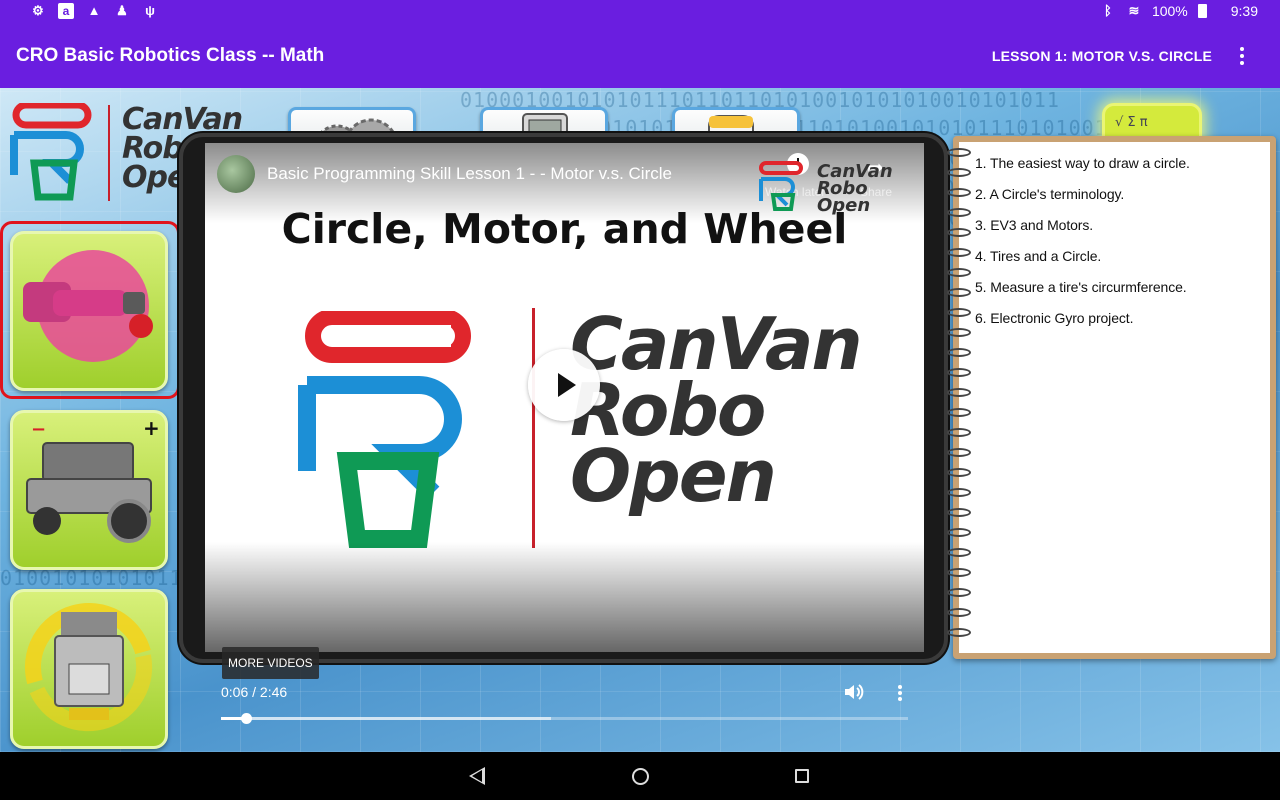  Describe the element at coordinates (1131, 122) in the screenshot. I see `svg-text: √ Σ π` at that location.